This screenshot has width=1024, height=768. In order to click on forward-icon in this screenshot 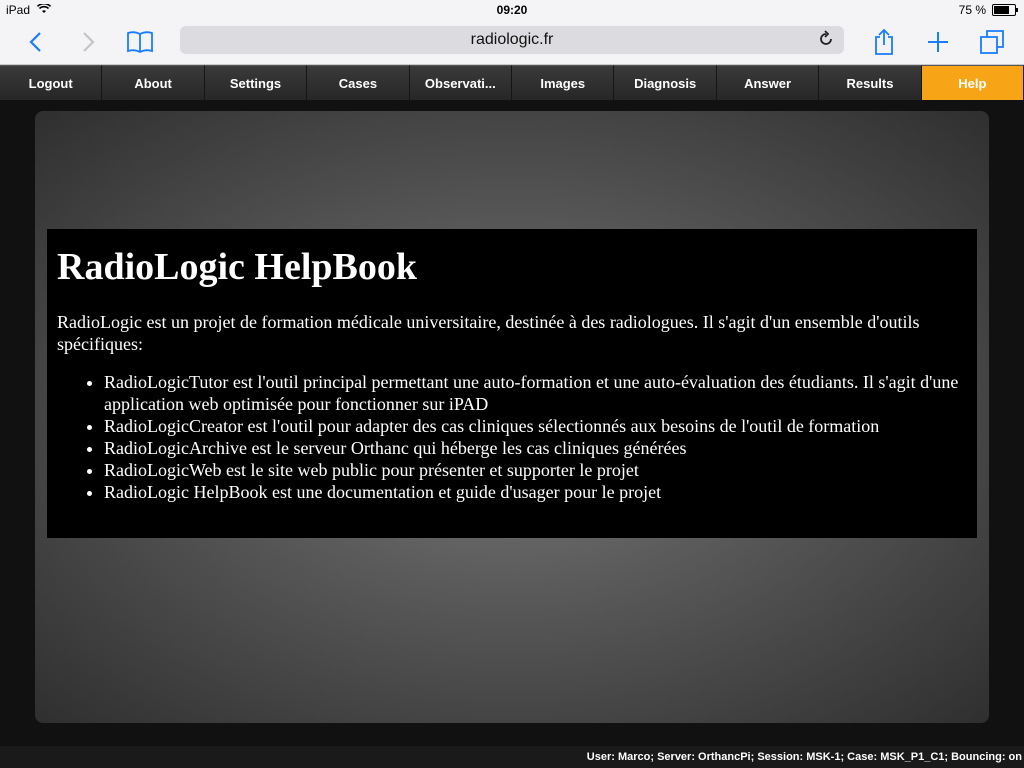, I will do `click(89, 42)`.